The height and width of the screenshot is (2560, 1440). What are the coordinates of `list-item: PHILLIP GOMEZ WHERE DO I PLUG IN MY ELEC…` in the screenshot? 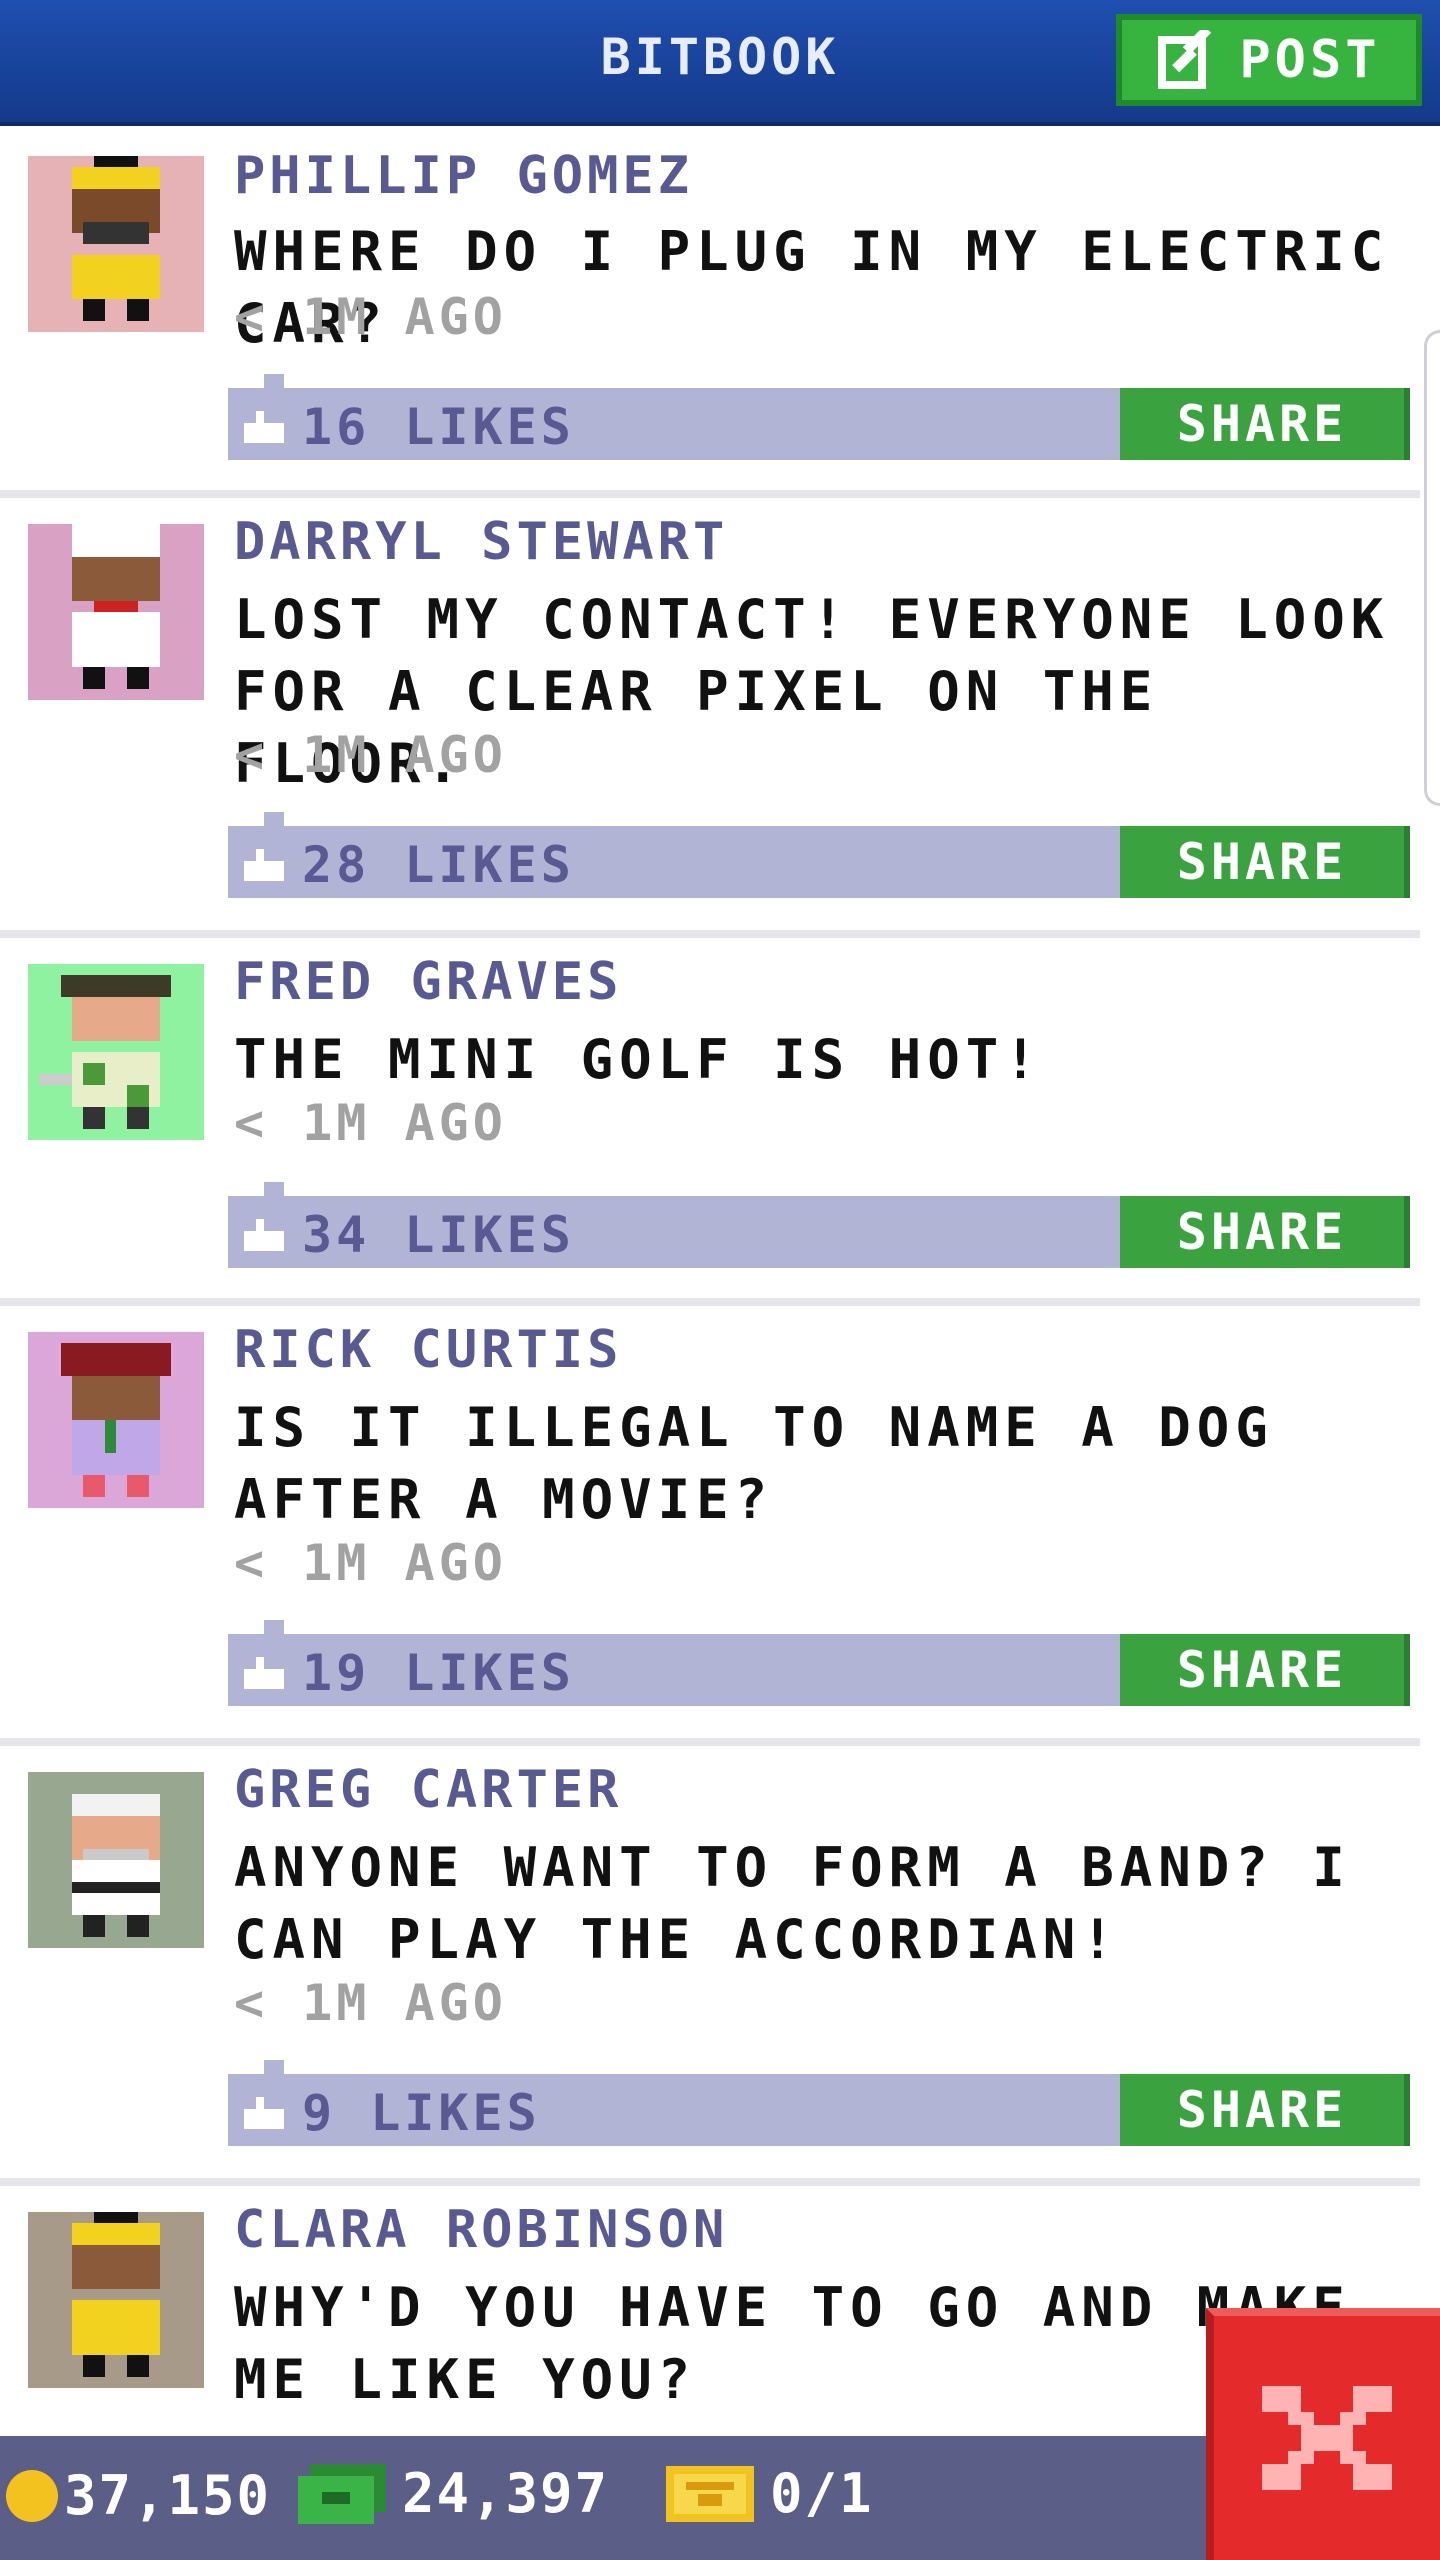 It's located at (710, 310).